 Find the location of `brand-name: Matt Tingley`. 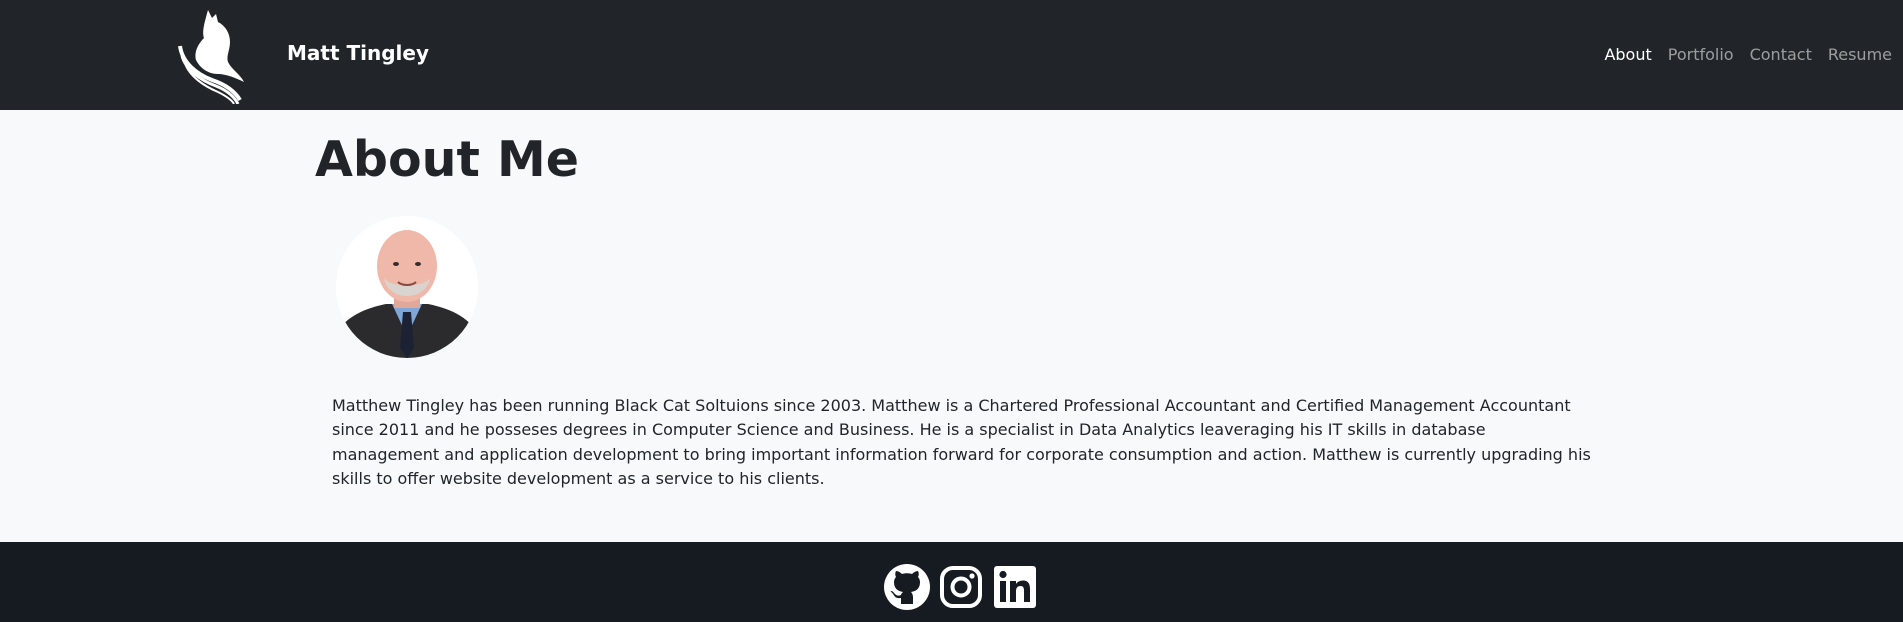

brand-name: Matt Tingley is located at coordinates (358, 53).